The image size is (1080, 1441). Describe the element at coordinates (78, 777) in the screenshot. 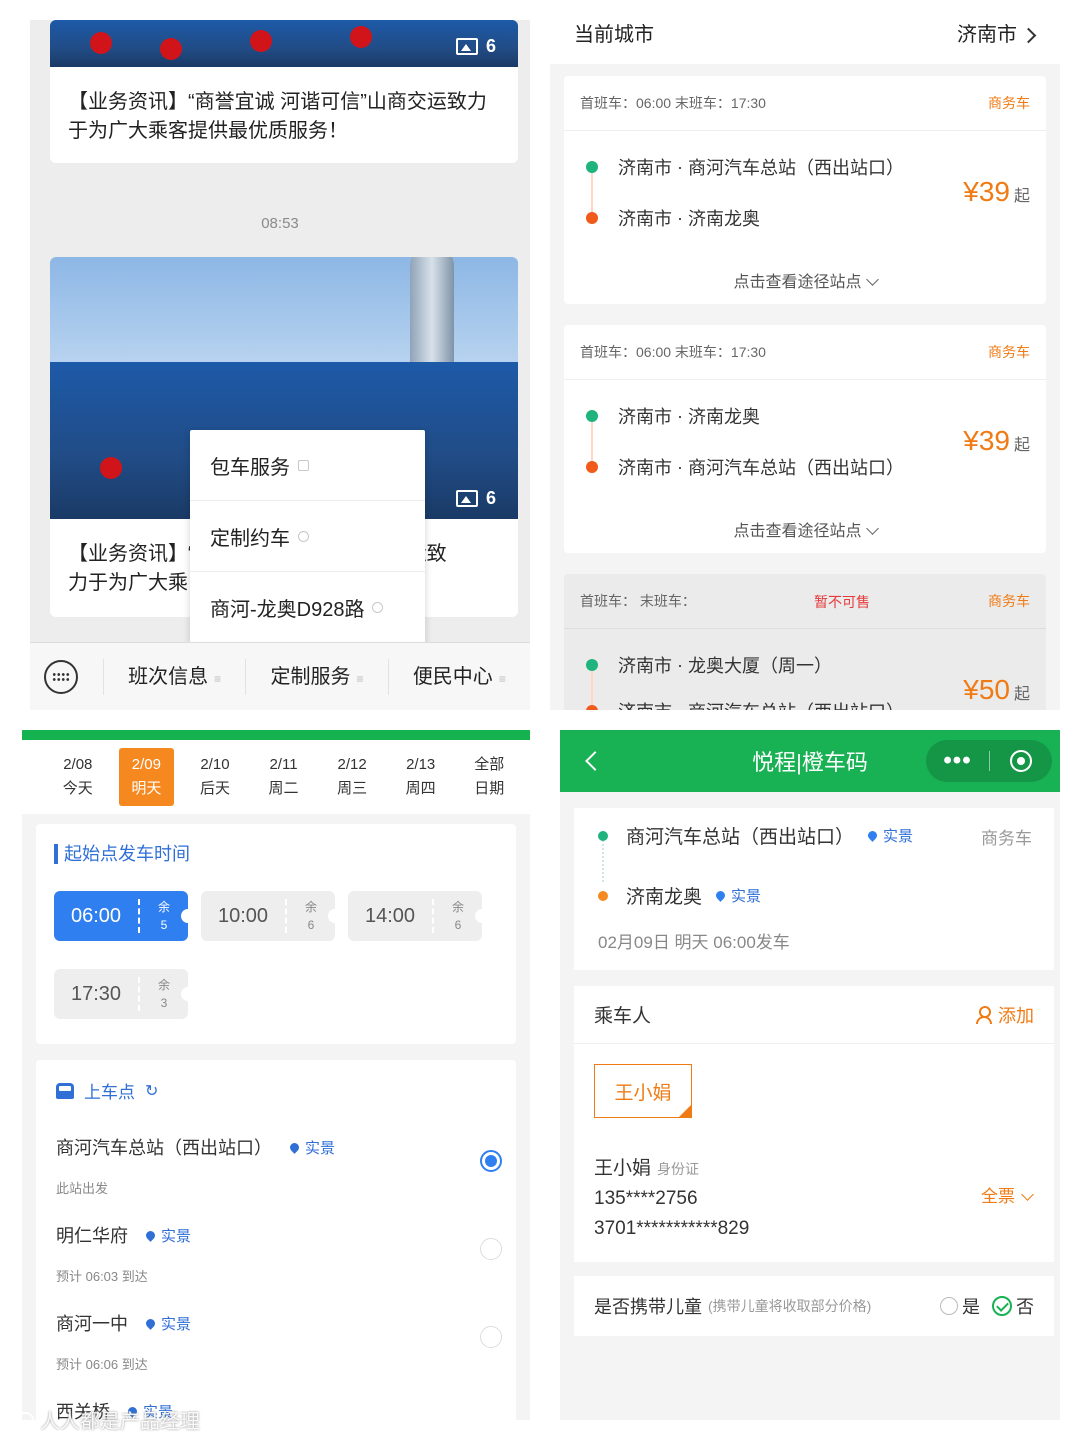

I see `date-tab: 2/08 今天` at that location.